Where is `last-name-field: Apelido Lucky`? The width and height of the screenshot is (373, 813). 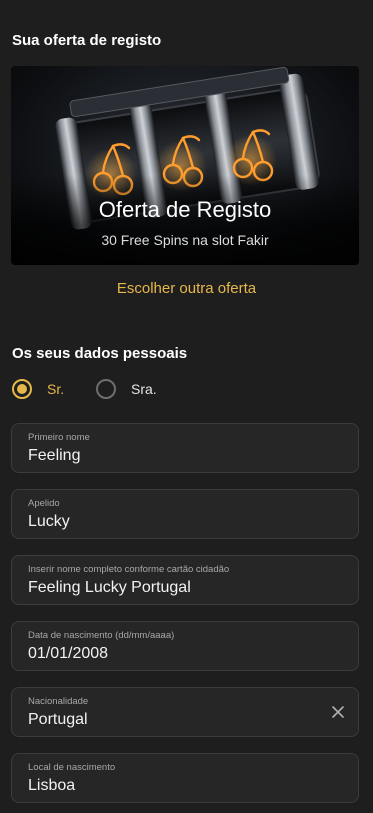 last-name-field: Apelido Lucky is located at coordinates (185, 514).